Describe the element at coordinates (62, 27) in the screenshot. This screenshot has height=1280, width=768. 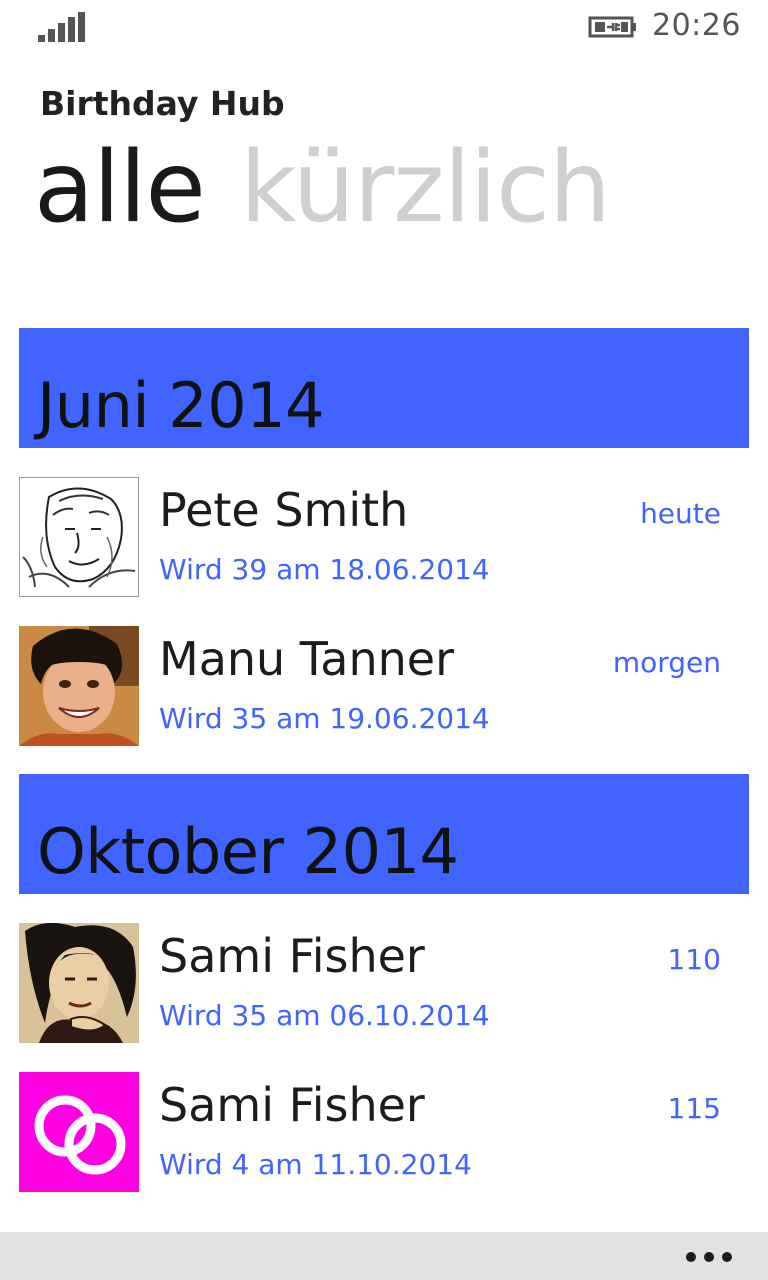
I see `signal-strength-icon` at that location.